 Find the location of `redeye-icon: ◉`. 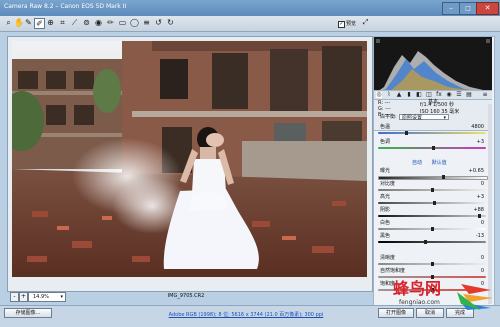

redeye-icon: ◉ is located at coordinates (98, 22).